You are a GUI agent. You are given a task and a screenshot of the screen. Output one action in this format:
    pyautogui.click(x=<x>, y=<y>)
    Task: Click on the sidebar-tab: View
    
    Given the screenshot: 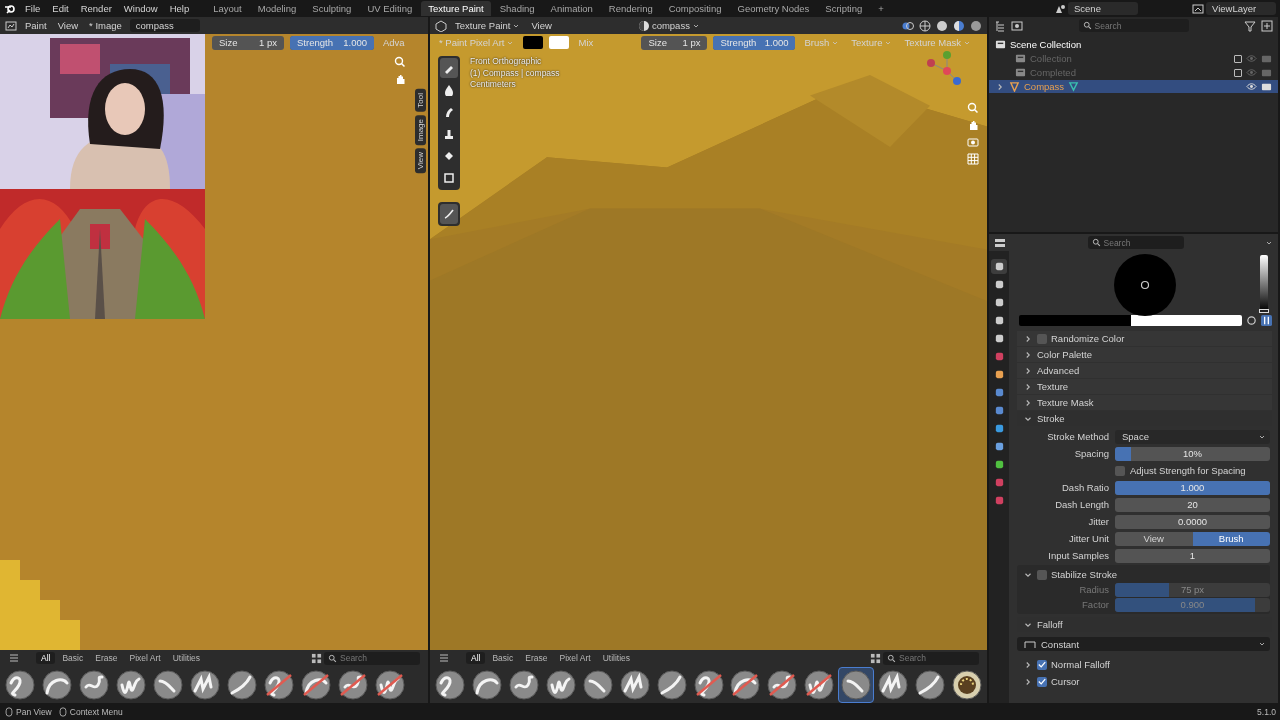 What is the action you would take?
    pyautogui.click(x=420, y=160)
    